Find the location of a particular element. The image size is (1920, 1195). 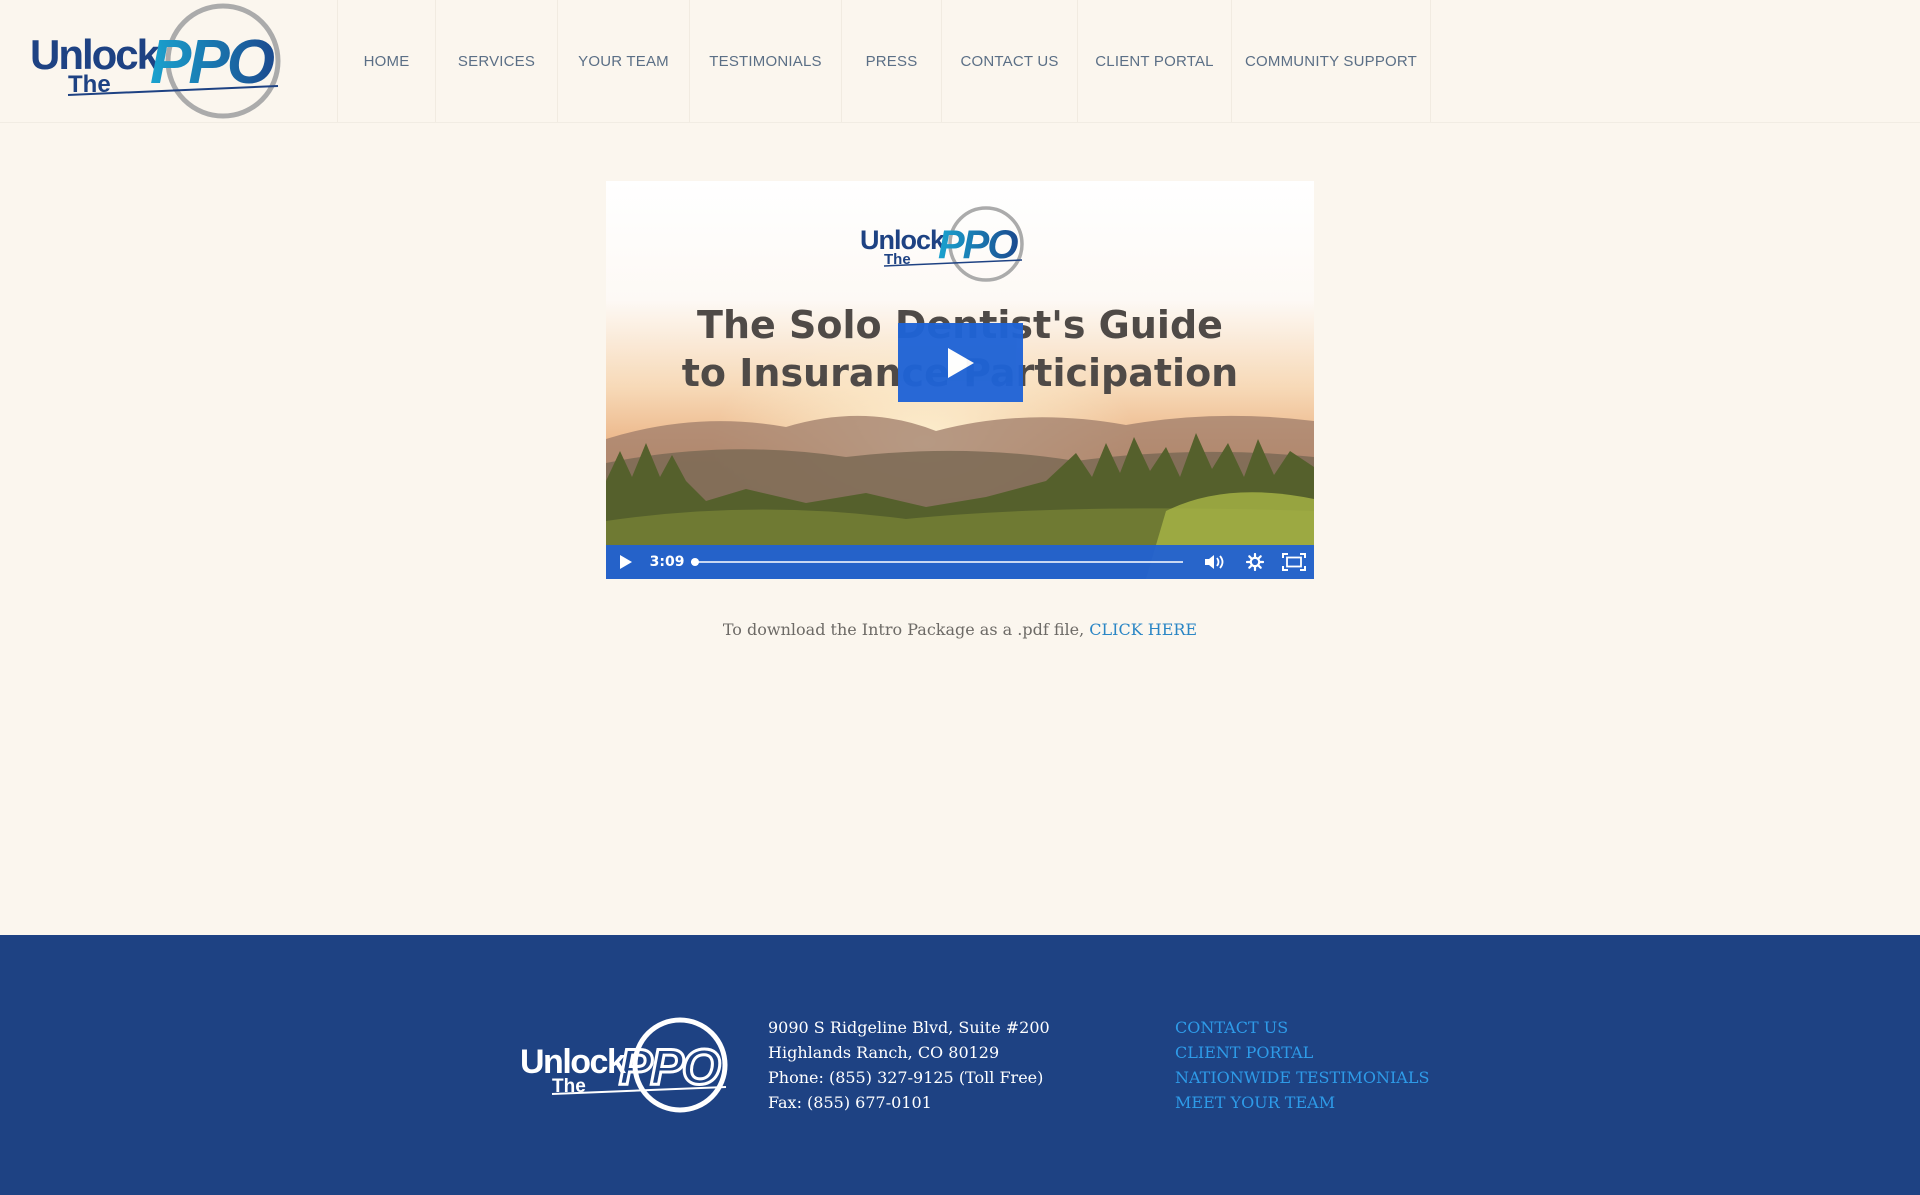

nav-home: HOME is located at coordinates (386, 61).